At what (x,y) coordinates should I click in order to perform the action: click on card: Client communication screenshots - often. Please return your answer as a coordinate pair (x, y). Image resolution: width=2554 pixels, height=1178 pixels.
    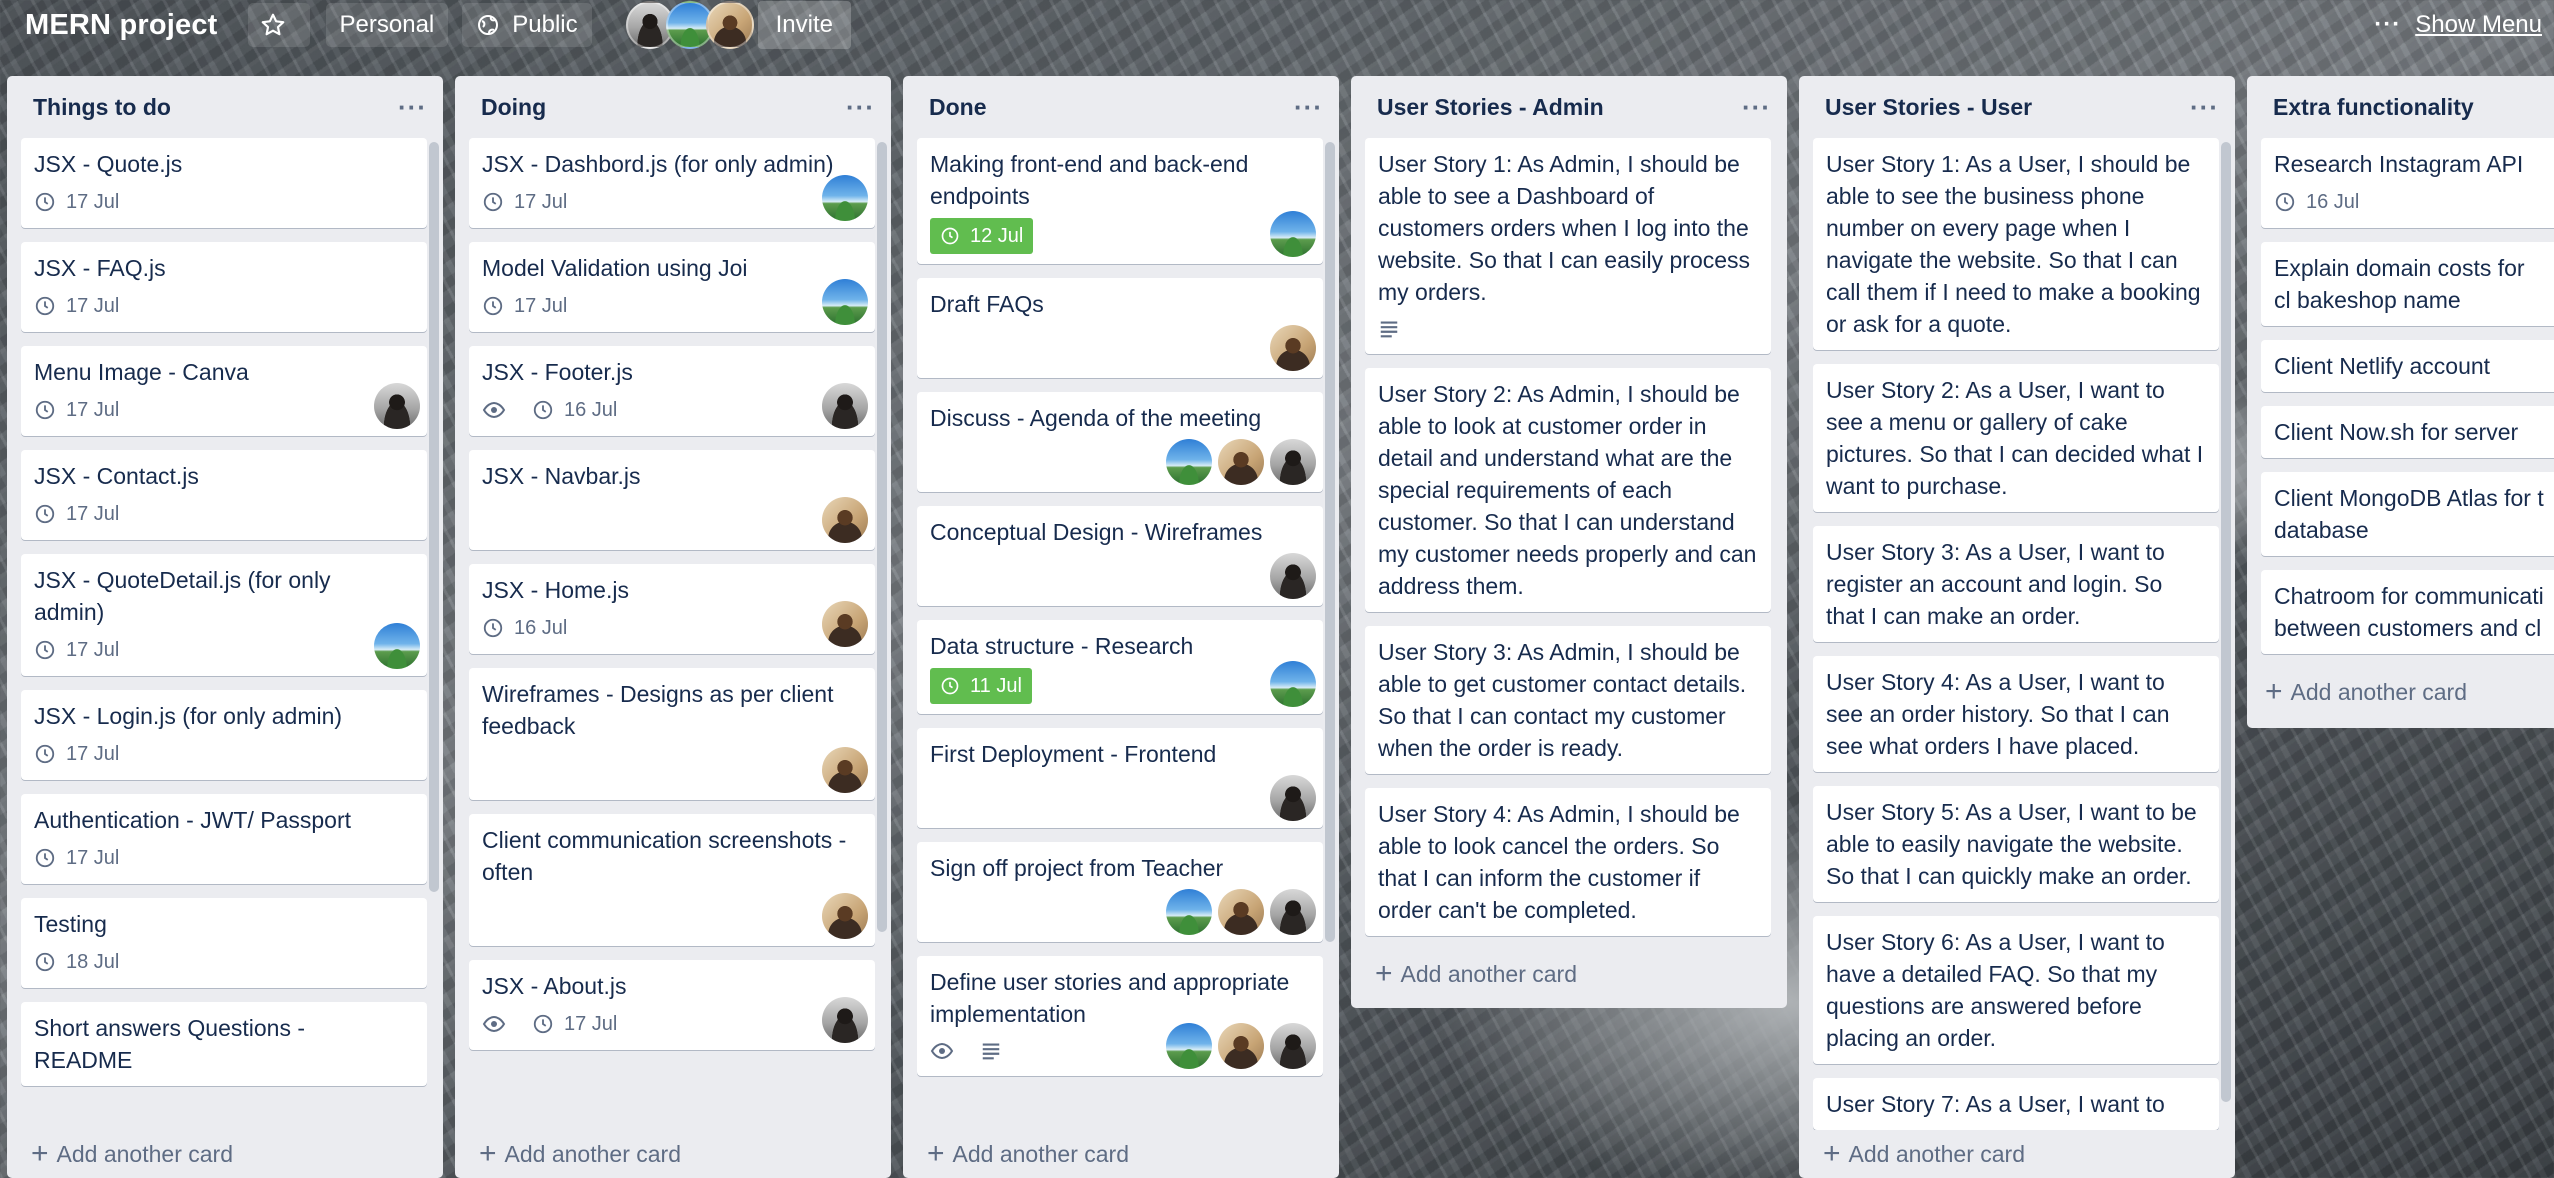
    Looking at the image, I should click on (672, 880).